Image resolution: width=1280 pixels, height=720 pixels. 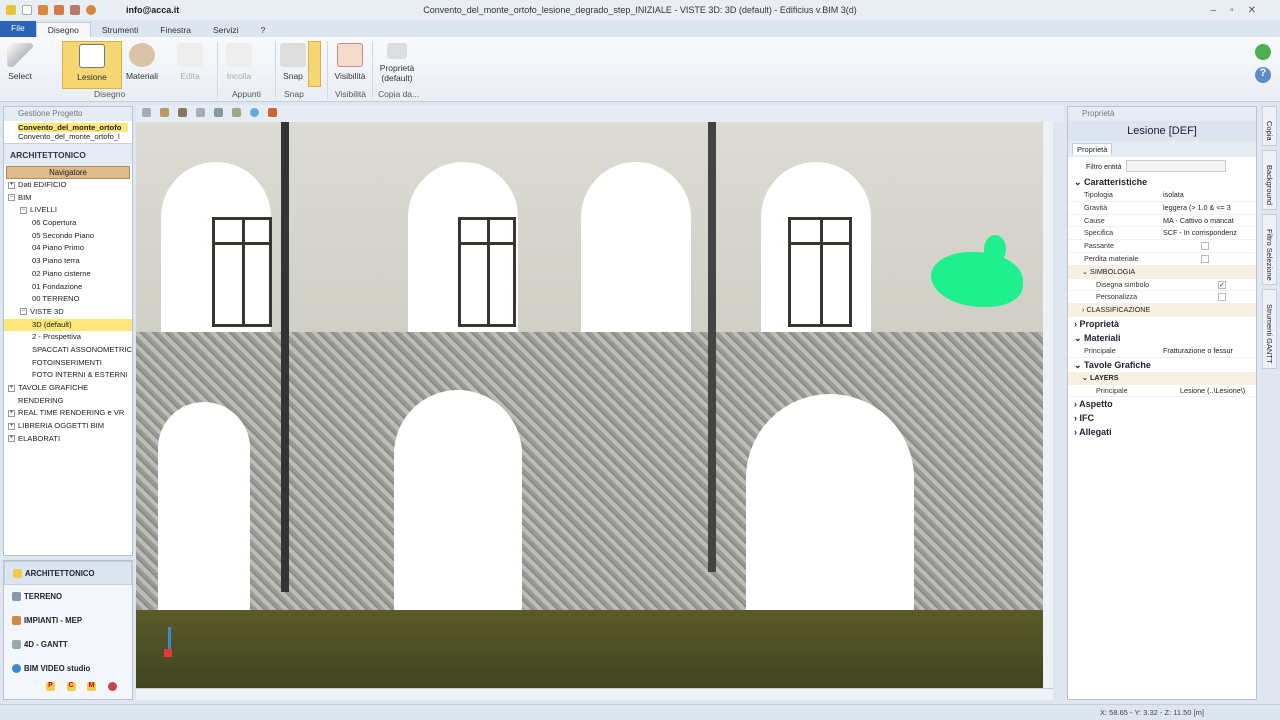 What do you see at coordinates (68, 287) in the screenshot?
I see `tree-item: 01 Fondazione` at bounding box center [68, 287].